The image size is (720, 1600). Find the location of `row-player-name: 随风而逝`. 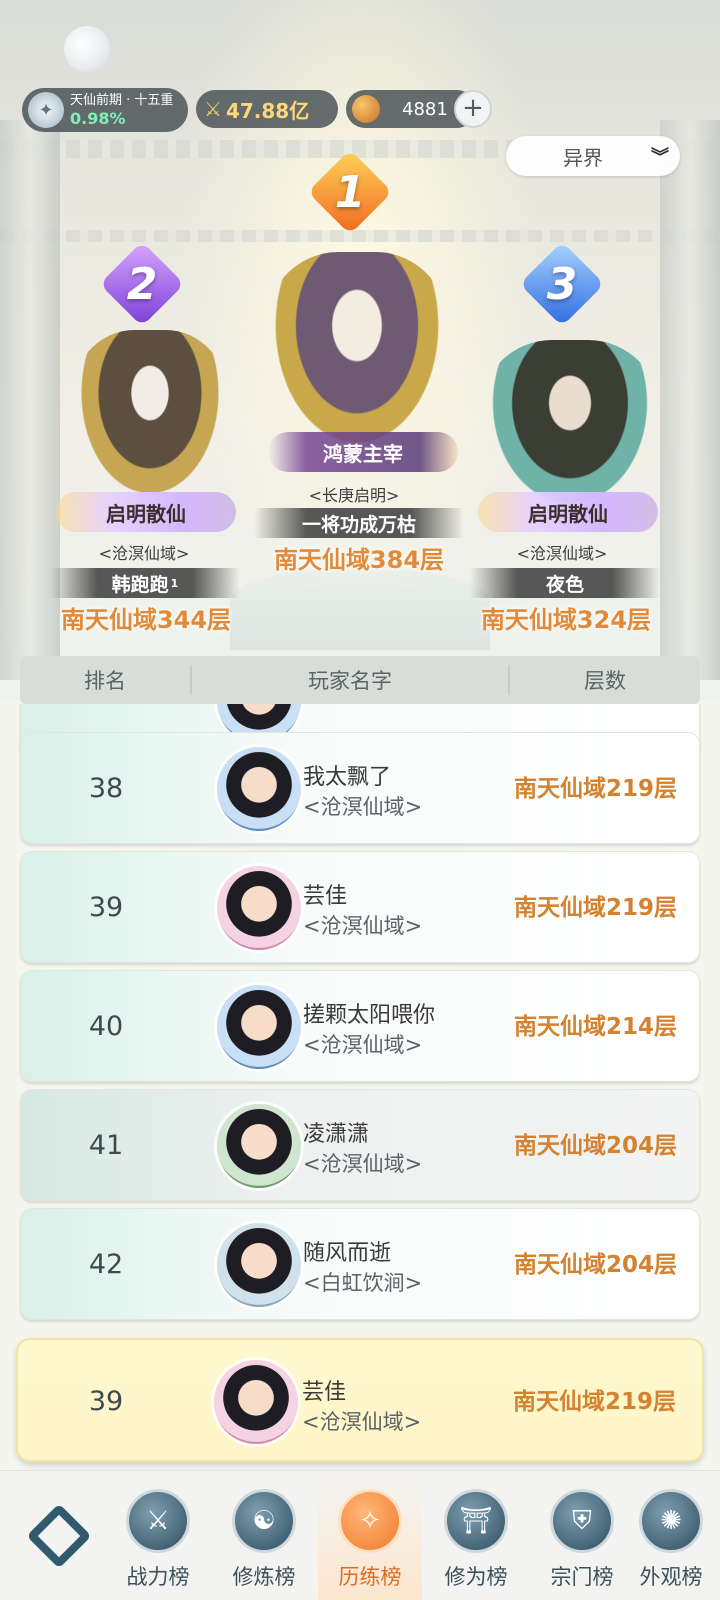

row-player-name: 随风而逝 is located at coordinates (347, 1253).